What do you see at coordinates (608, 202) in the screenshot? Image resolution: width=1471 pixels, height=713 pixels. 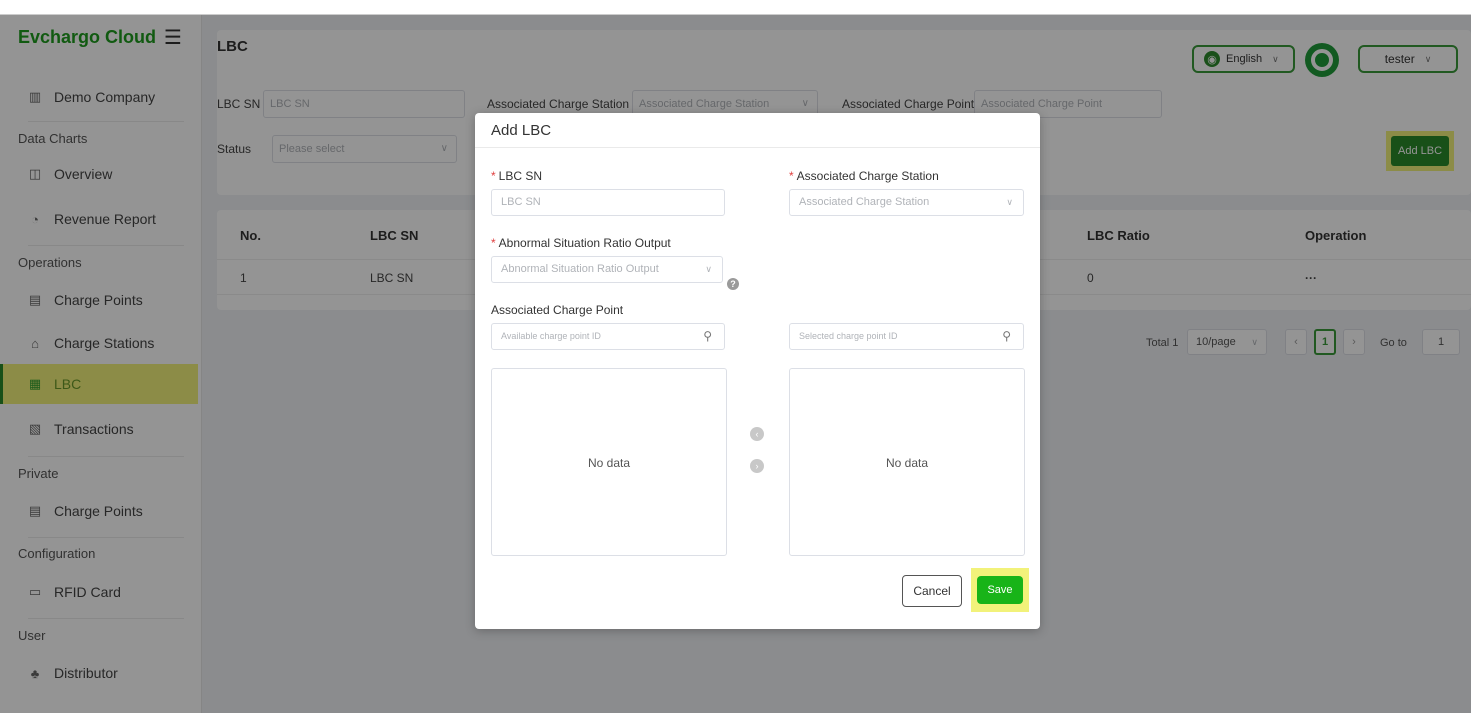 I see `lbc-sn-input: LBC SN` at bounding box center [608, 202].